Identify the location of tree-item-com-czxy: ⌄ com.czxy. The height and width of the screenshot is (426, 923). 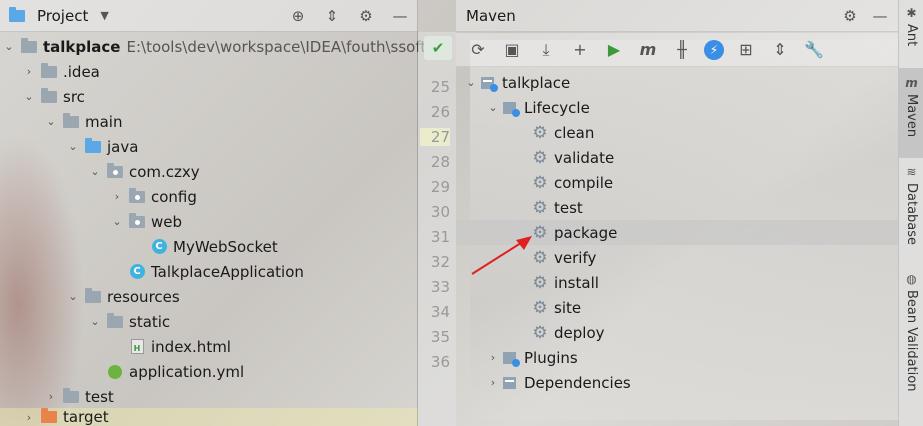
(144, 171).